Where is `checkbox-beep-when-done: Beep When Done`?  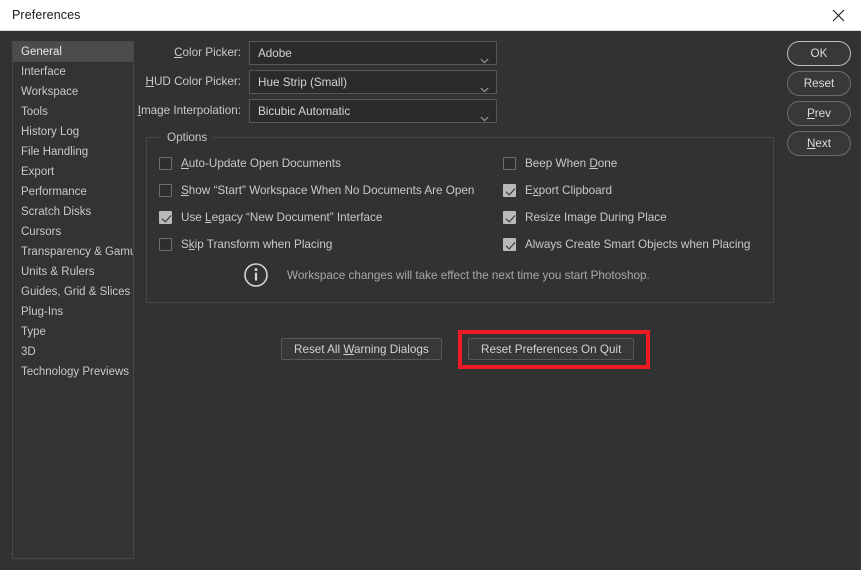 checkbox-beep-when-done: Beep When Done is located at coordinates (560, 163).